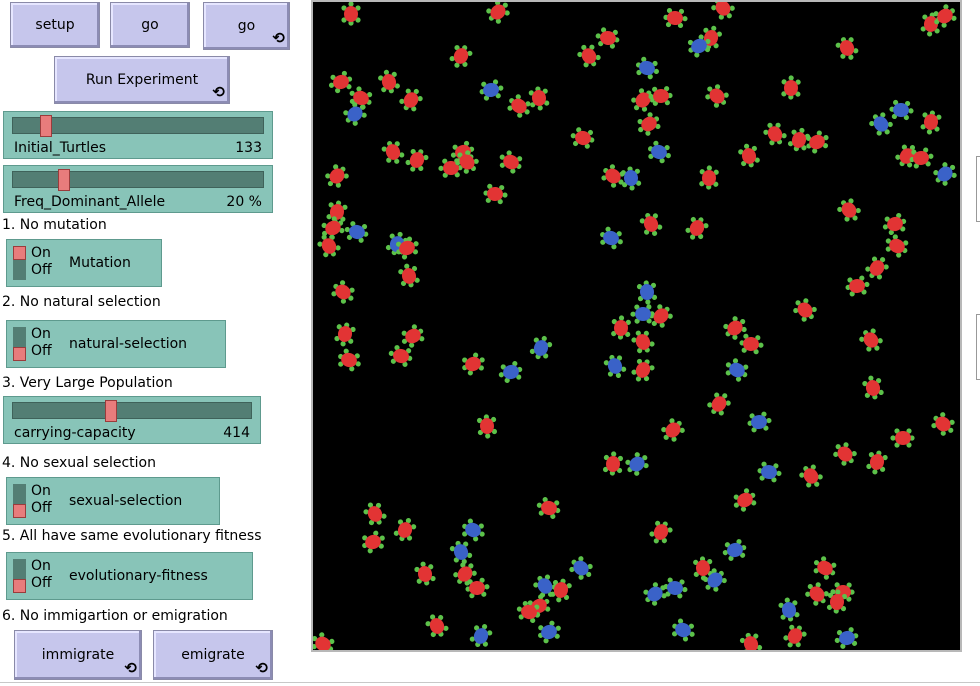 This screenshot has width=980, height=686. I want to click on go-once-button-label: go, so click(150, 25).